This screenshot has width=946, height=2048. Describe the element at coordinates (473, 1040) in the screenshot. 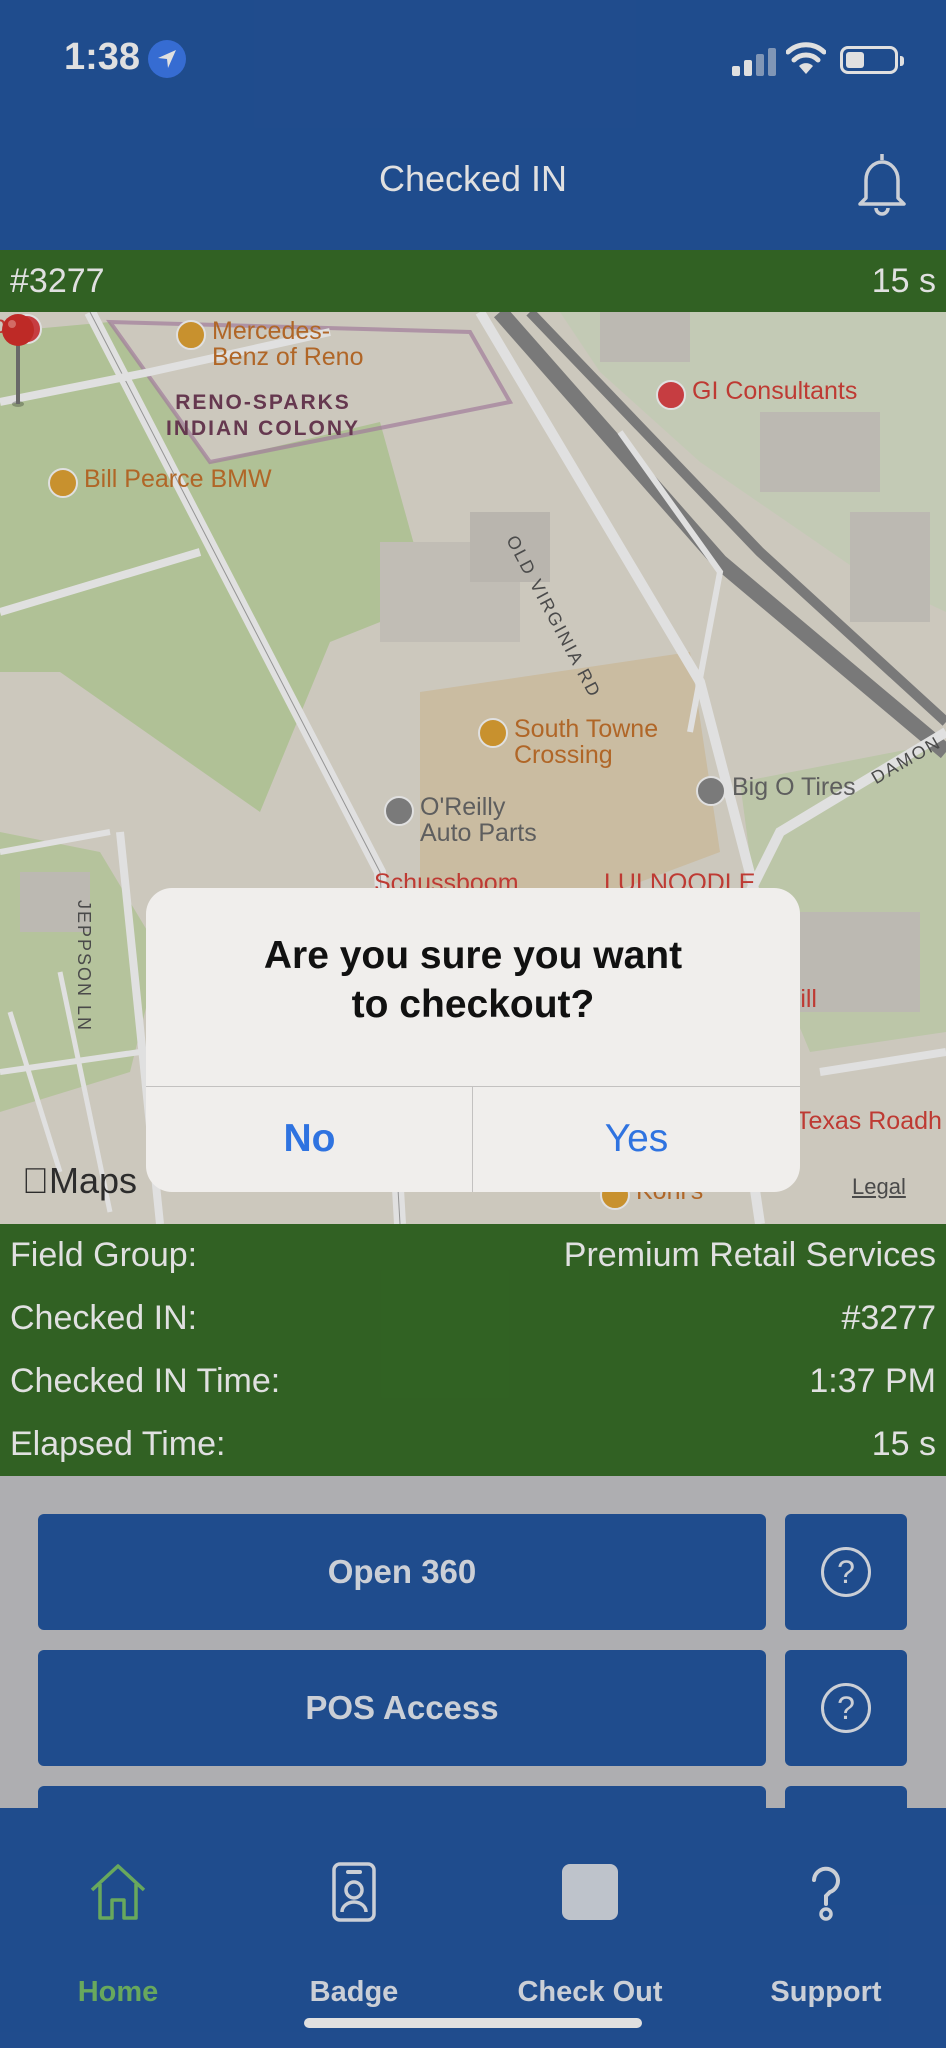

I see `checkout-confirm-dialog: Are you sure you want to checkout? No Yes` at that location.